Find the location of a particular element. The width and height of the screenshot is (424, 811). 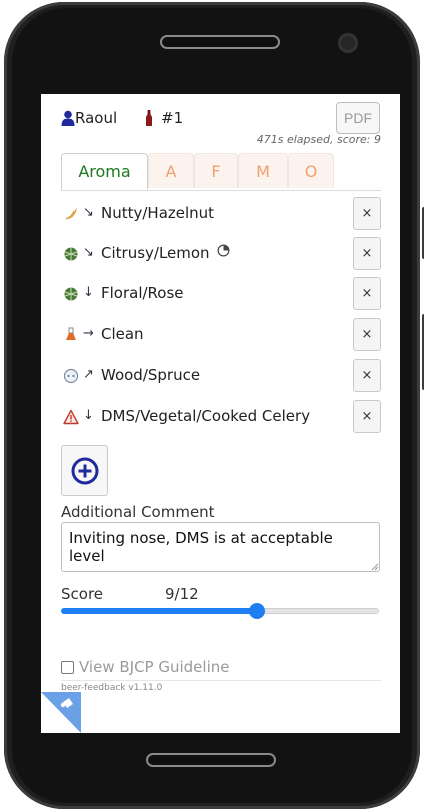

flask-icon is located at coordinates (71, 333).